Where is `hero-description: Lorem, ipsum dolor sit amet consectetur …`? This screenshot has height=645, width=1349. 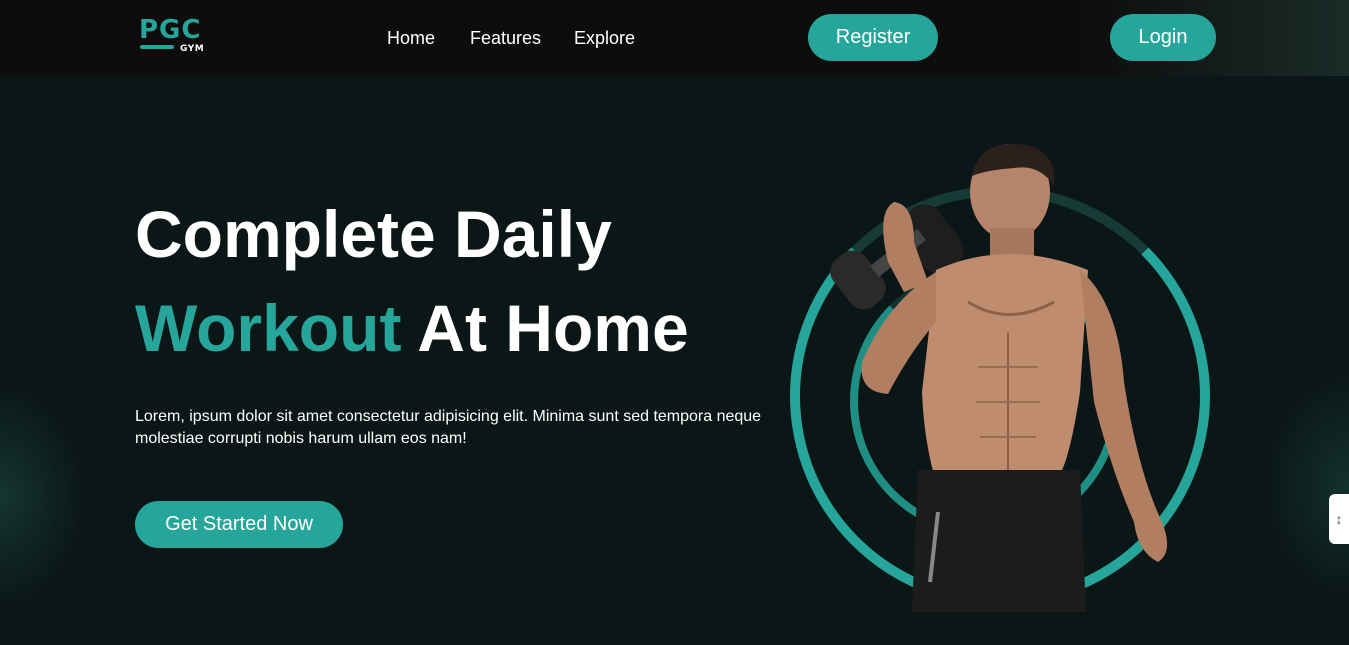
hero-description: Lorem, ipsum dolor sit amet consectetur … is located at coordinates (448, 427).